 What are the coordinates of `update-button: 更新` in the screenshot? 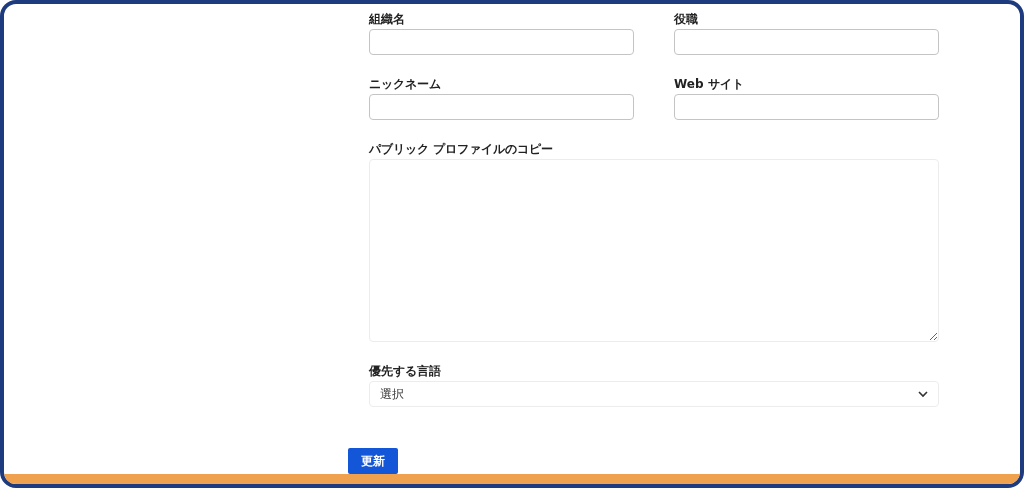 It's located at (373, 461).